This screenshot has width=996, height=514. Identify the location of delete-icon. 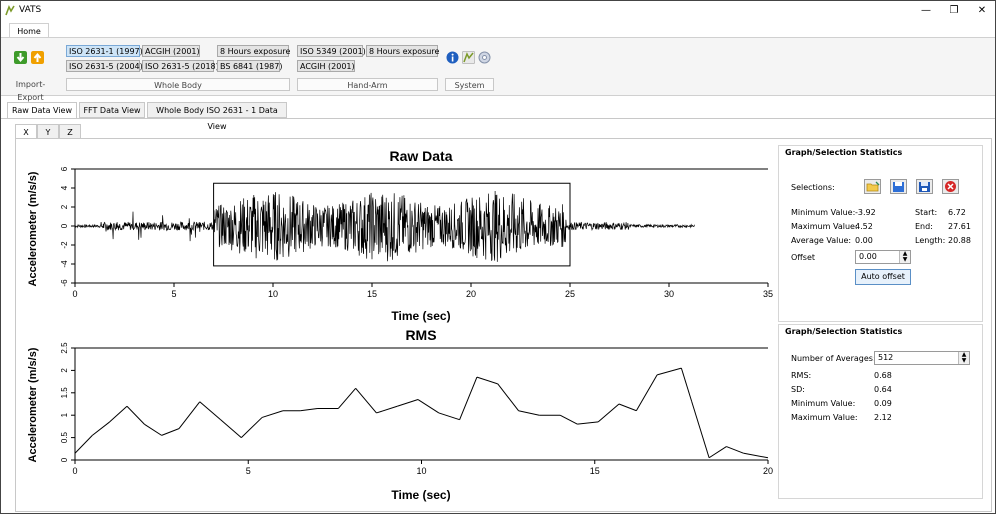
(950, 186).